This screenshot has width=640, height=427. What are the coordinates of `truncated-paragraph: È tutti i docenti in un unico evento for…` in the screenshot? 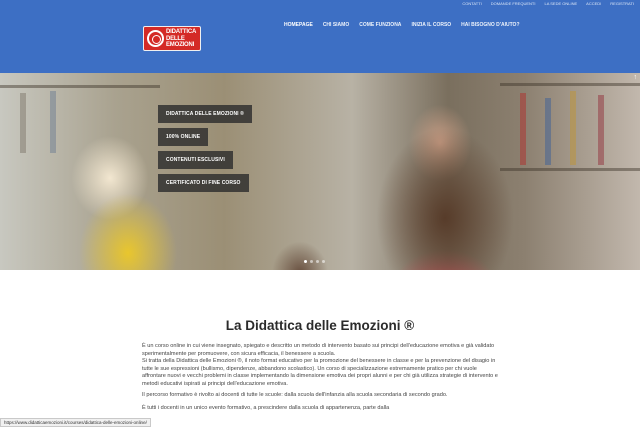 It's located at (266, 407).